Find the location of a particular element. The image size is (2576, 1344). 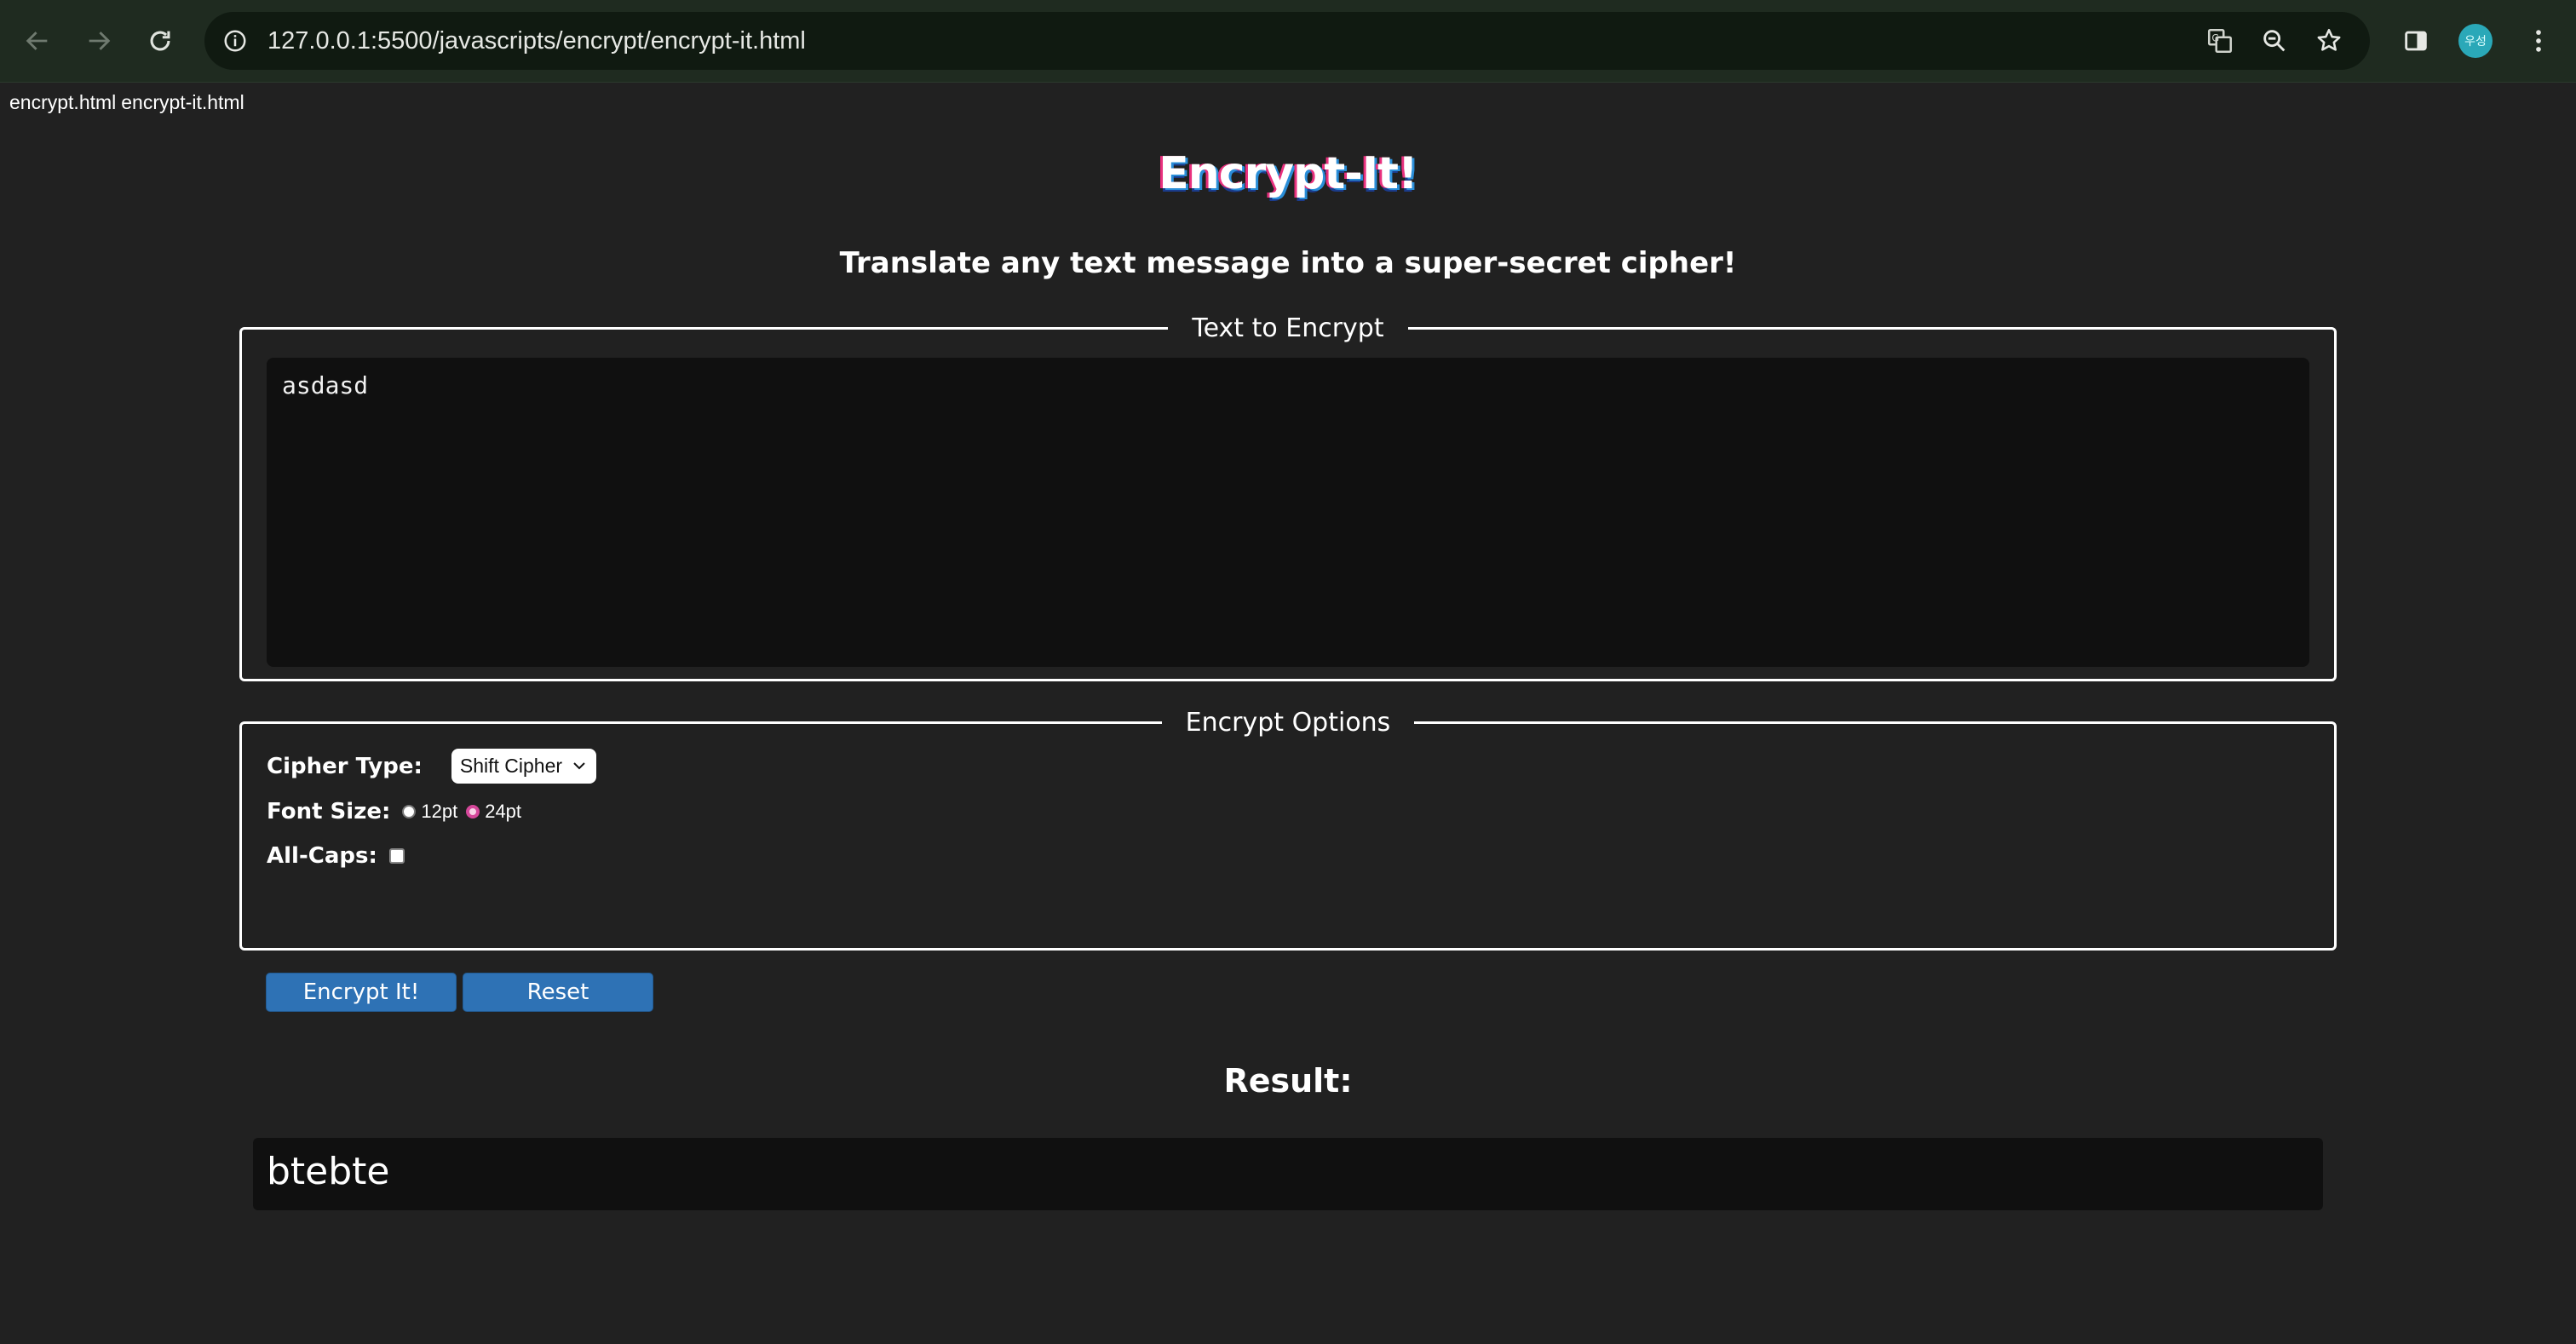

arrow-left-icon is located at coordinates (37, 41).